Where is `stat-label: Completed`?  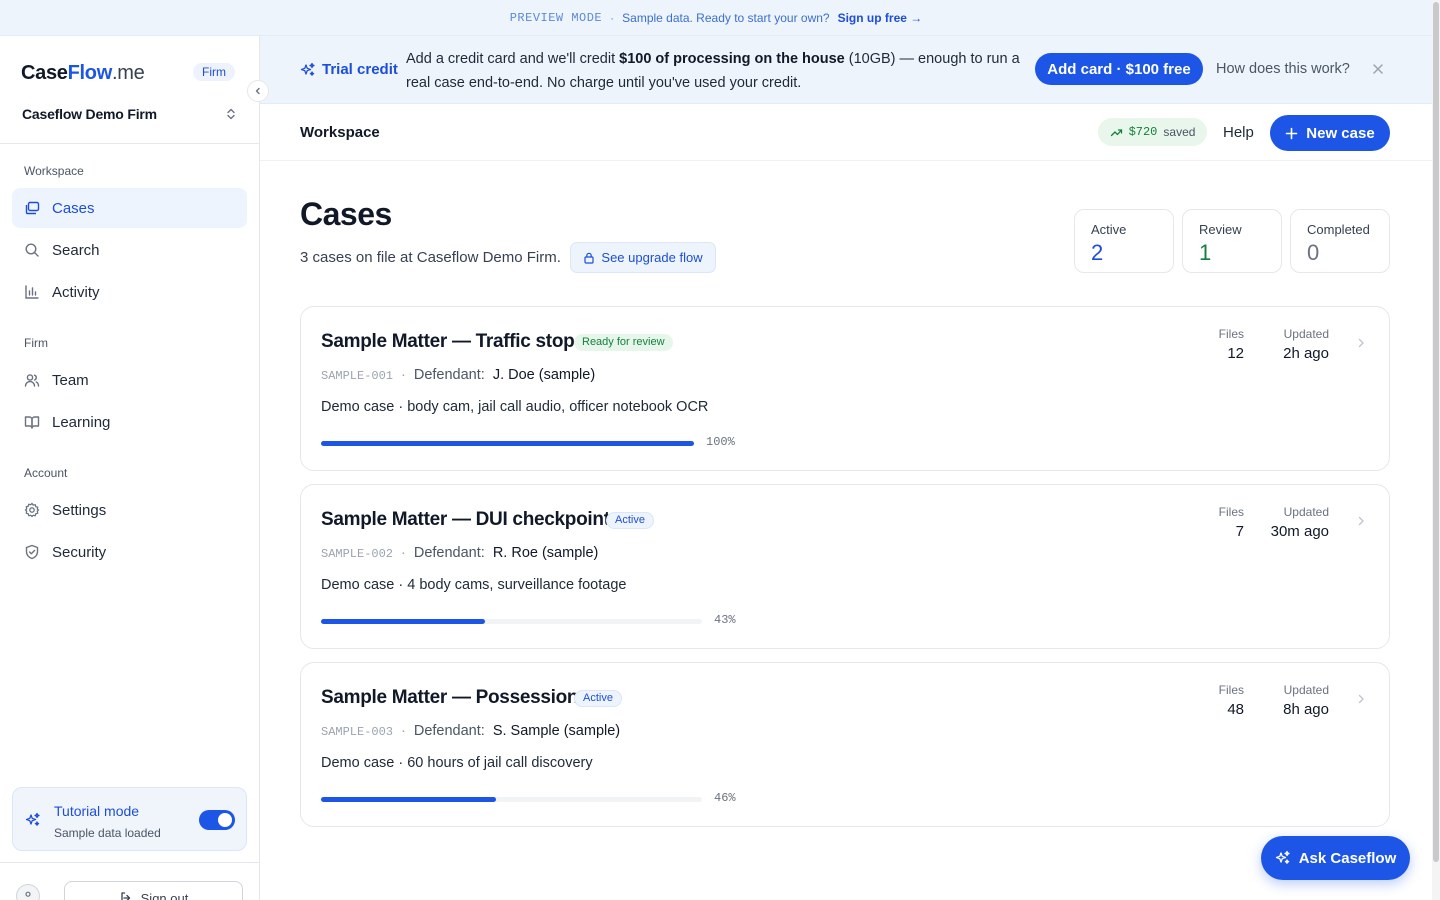
stat-label: Completed is located at coordinates (1338, 229).